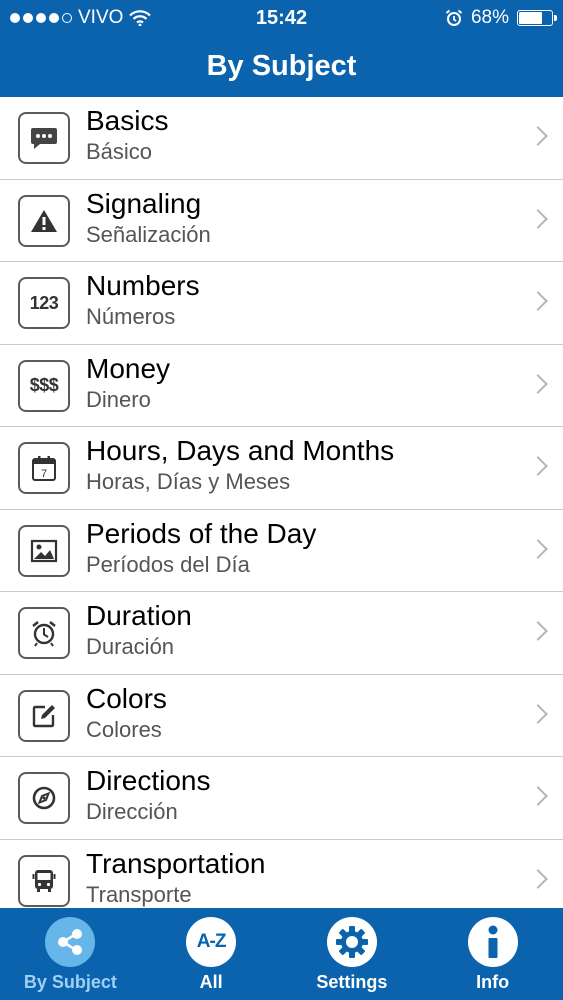 The width and height of the screenshot is (563, 1000). Describe the element at coordinates (454, 17) in the screenshot. I see `alarm-icon` at that location.